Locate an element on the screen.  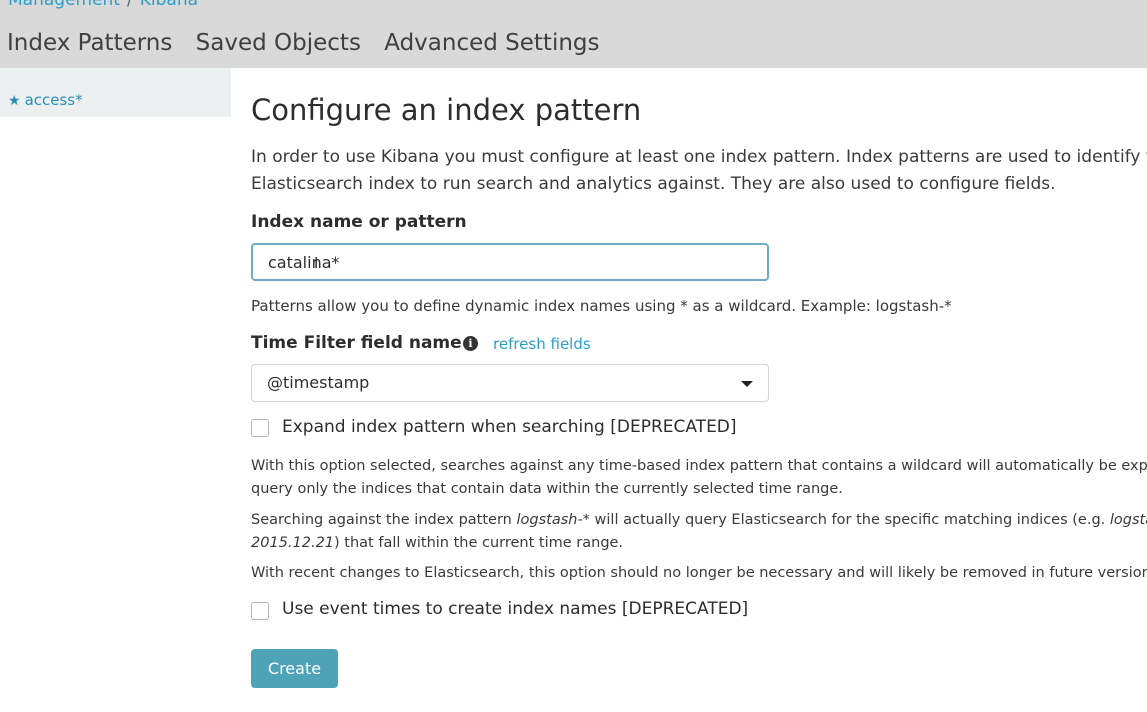
breadcrumb-management: Management is located at coordinates (64, 5).